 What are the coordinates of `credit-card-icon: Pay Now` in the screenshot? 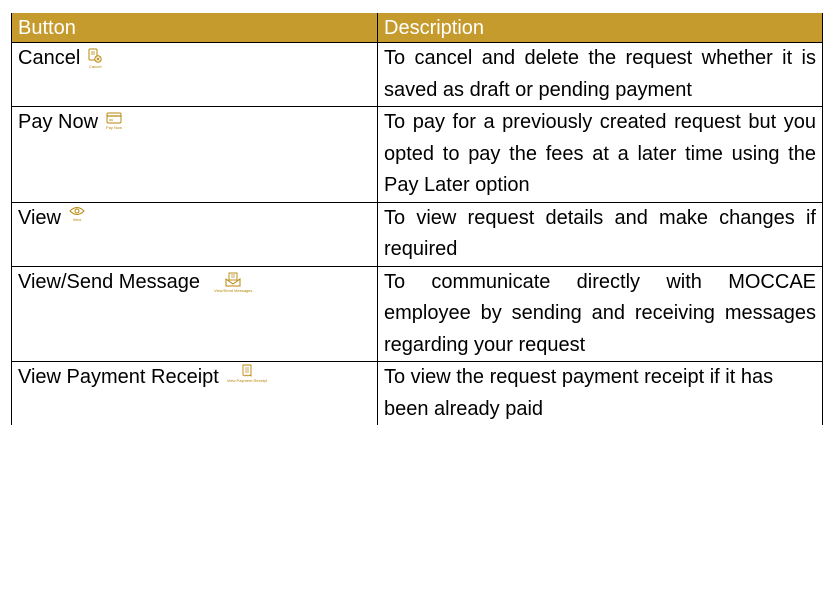 It's located at (114, 121).